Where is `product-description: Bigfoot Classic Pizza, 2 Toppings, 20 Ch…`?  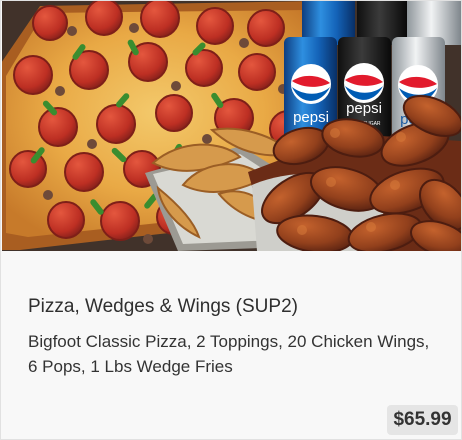
product-description: Bigfoot Classic Pizza, 2 Toppings, 20 Ch… is located at coordinates (229, 354).